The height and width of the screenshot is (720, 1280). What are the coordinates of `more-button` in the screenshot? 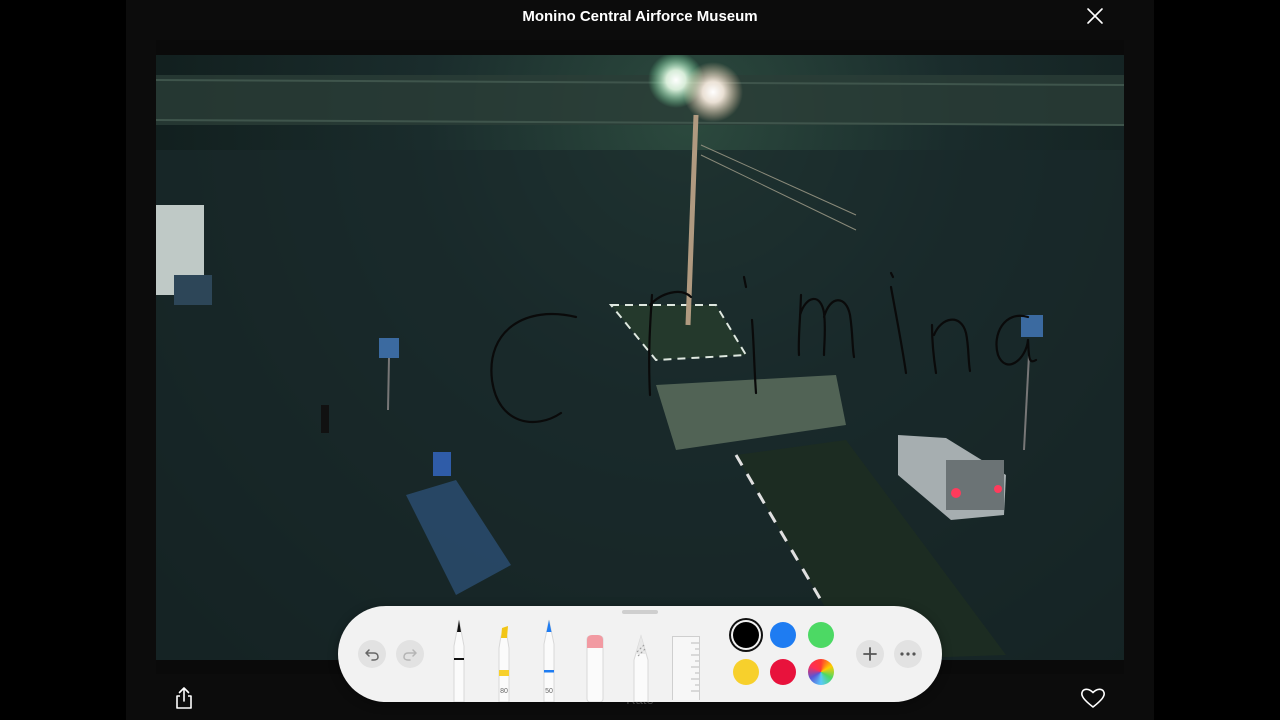 It's located at (908, 654).